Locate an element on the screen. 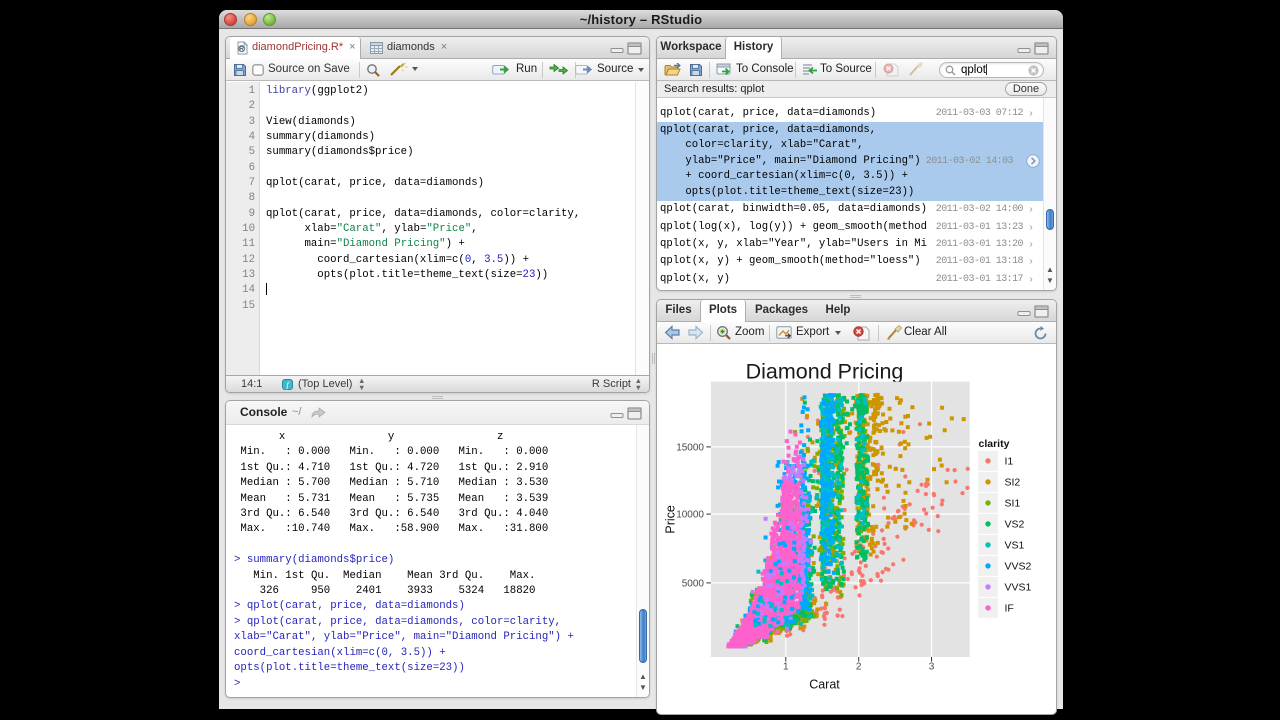 The image size is (1280, 720). svg-text: 3 is located at coordinates (932, 667).